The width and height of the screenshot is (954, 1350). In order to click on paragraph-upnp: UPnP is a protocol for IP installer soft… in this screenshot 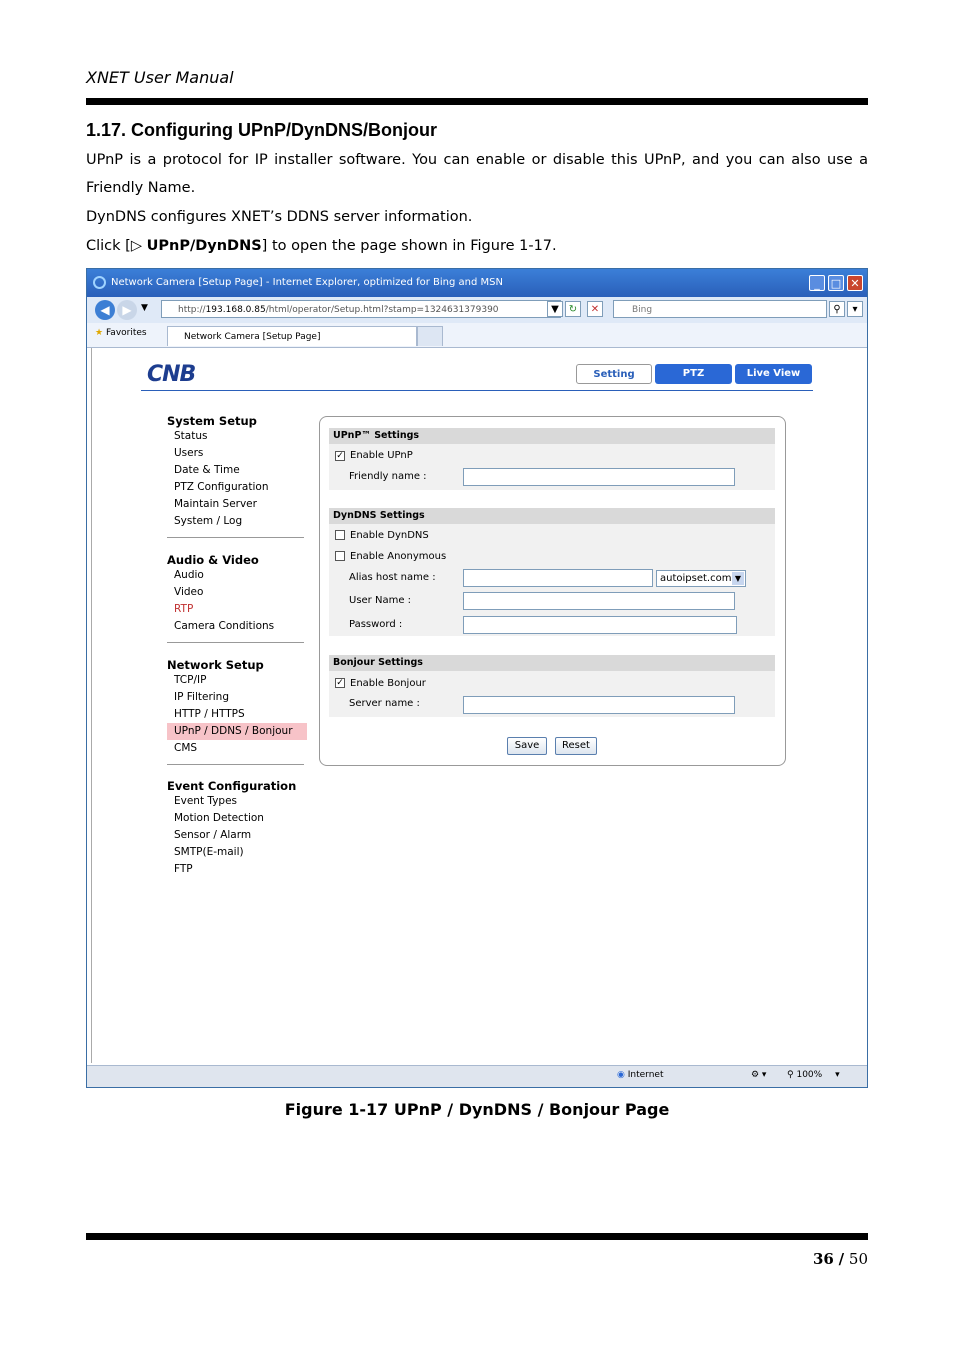, I will do `click(477, 174)`.